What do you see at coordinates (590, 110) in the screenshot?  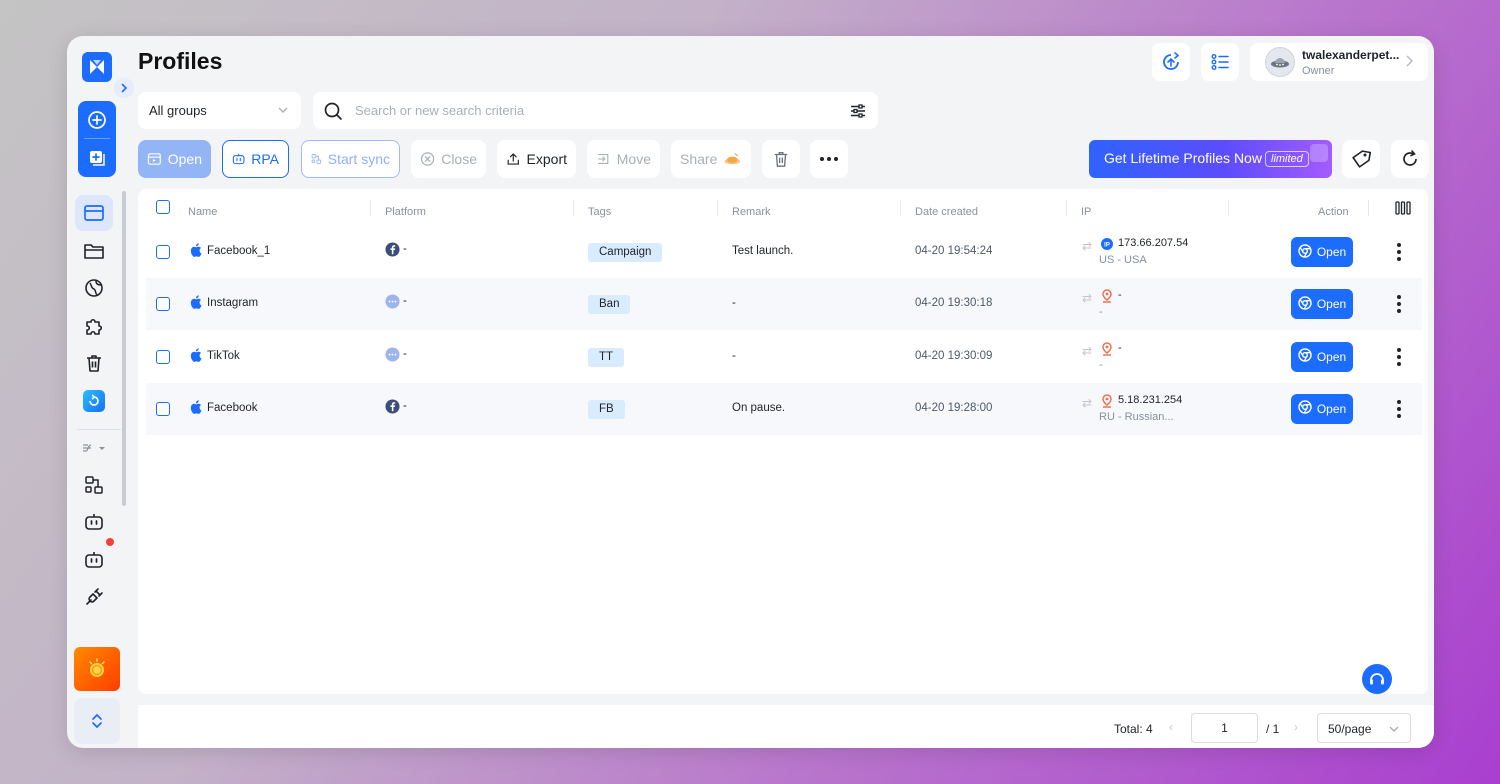 I see `search-input` at bounding box center [590, 110].